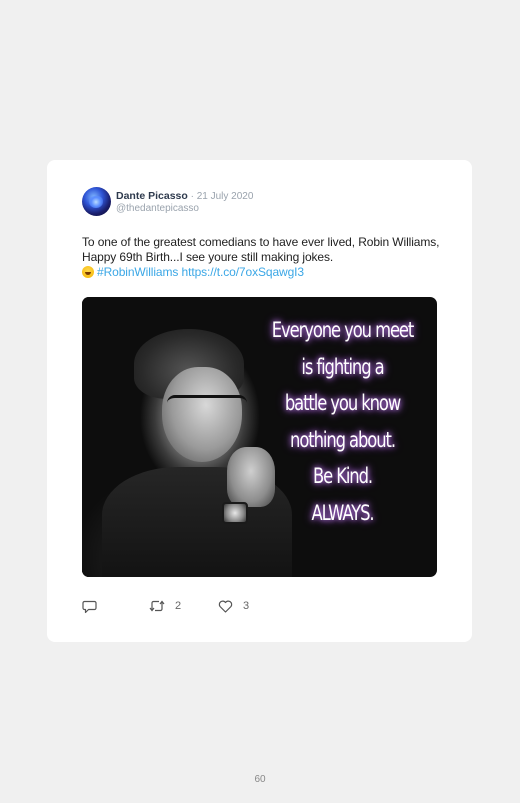 Image resolution: width=520 pixels, height=803 pixels. I want to click on author-handle: @thedantepicasso, so click(157, 209).